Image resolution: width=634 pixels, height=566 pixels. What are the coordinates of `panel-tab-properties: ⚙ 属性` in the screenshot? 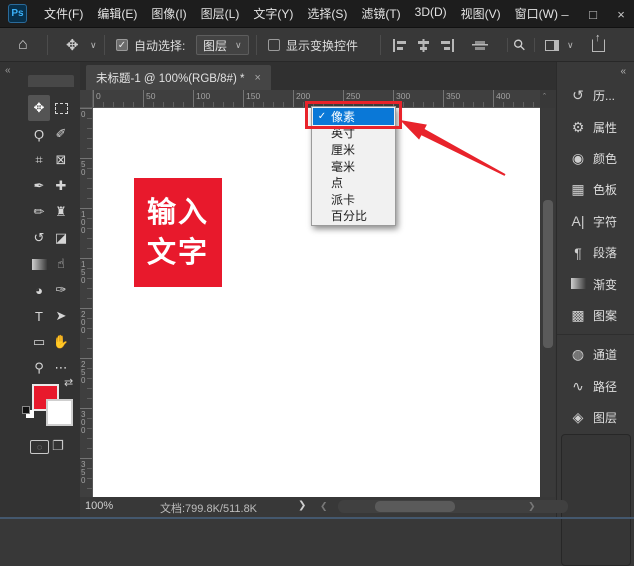 It's located at (595, 126).